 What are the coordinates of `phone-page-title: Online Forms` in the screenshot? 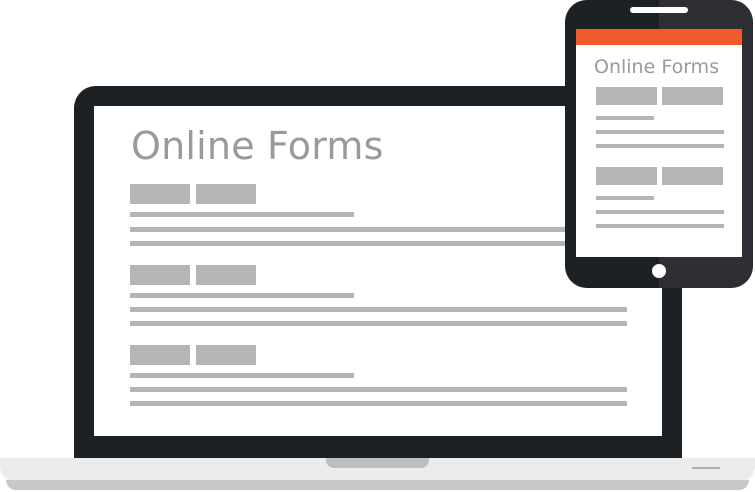 It's located at (657, 67).